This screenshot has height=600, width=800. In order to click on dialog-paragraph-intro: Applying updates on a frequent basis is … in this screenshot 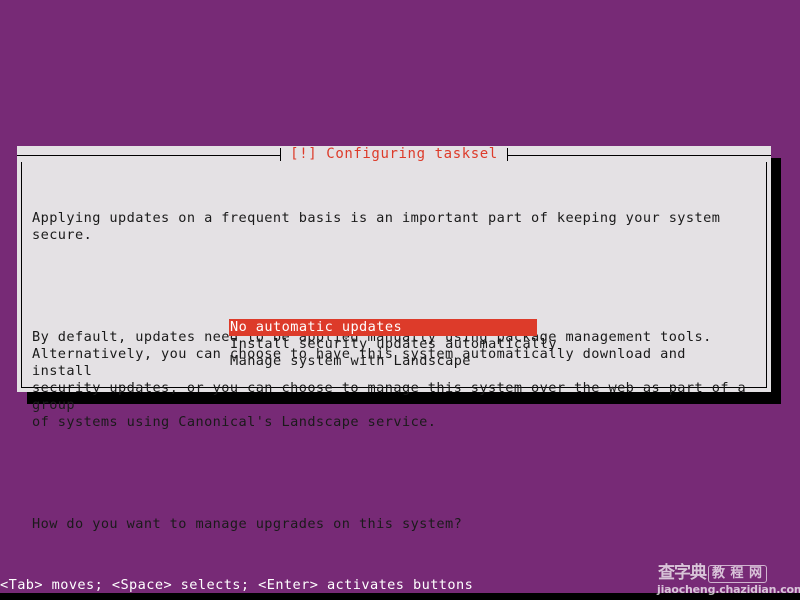, I will do `click(380, 226)`.